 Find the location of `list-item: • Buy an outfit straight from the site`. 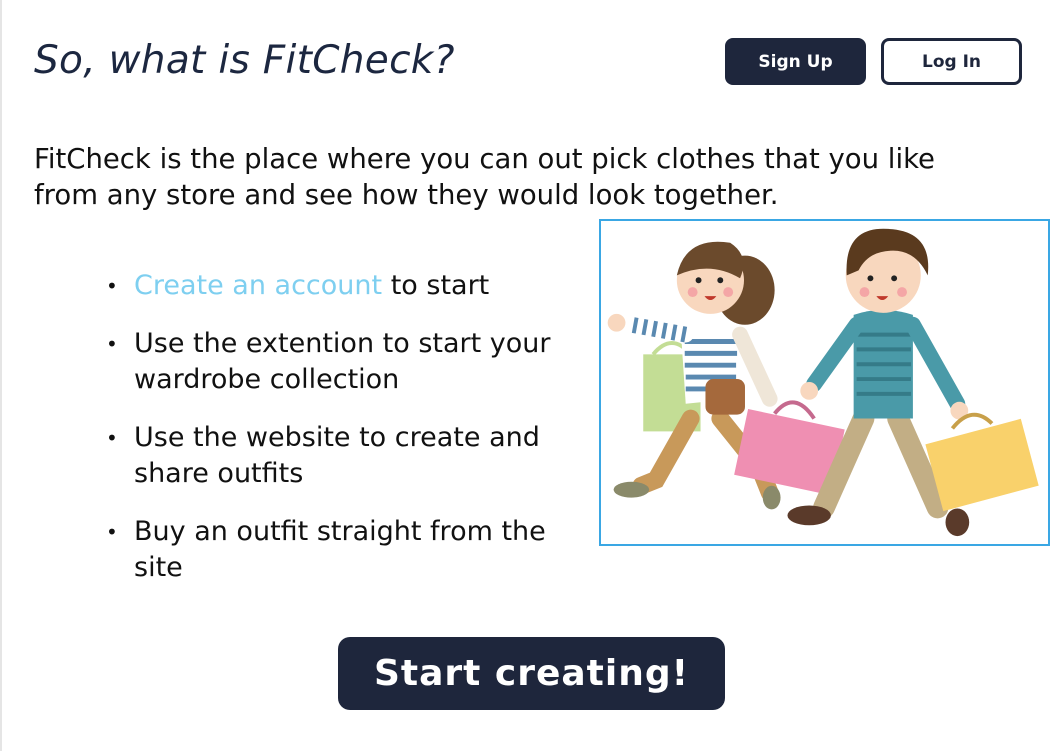

list-item: • Buy an outfit straight from the site is located at coordinates (352, 550).